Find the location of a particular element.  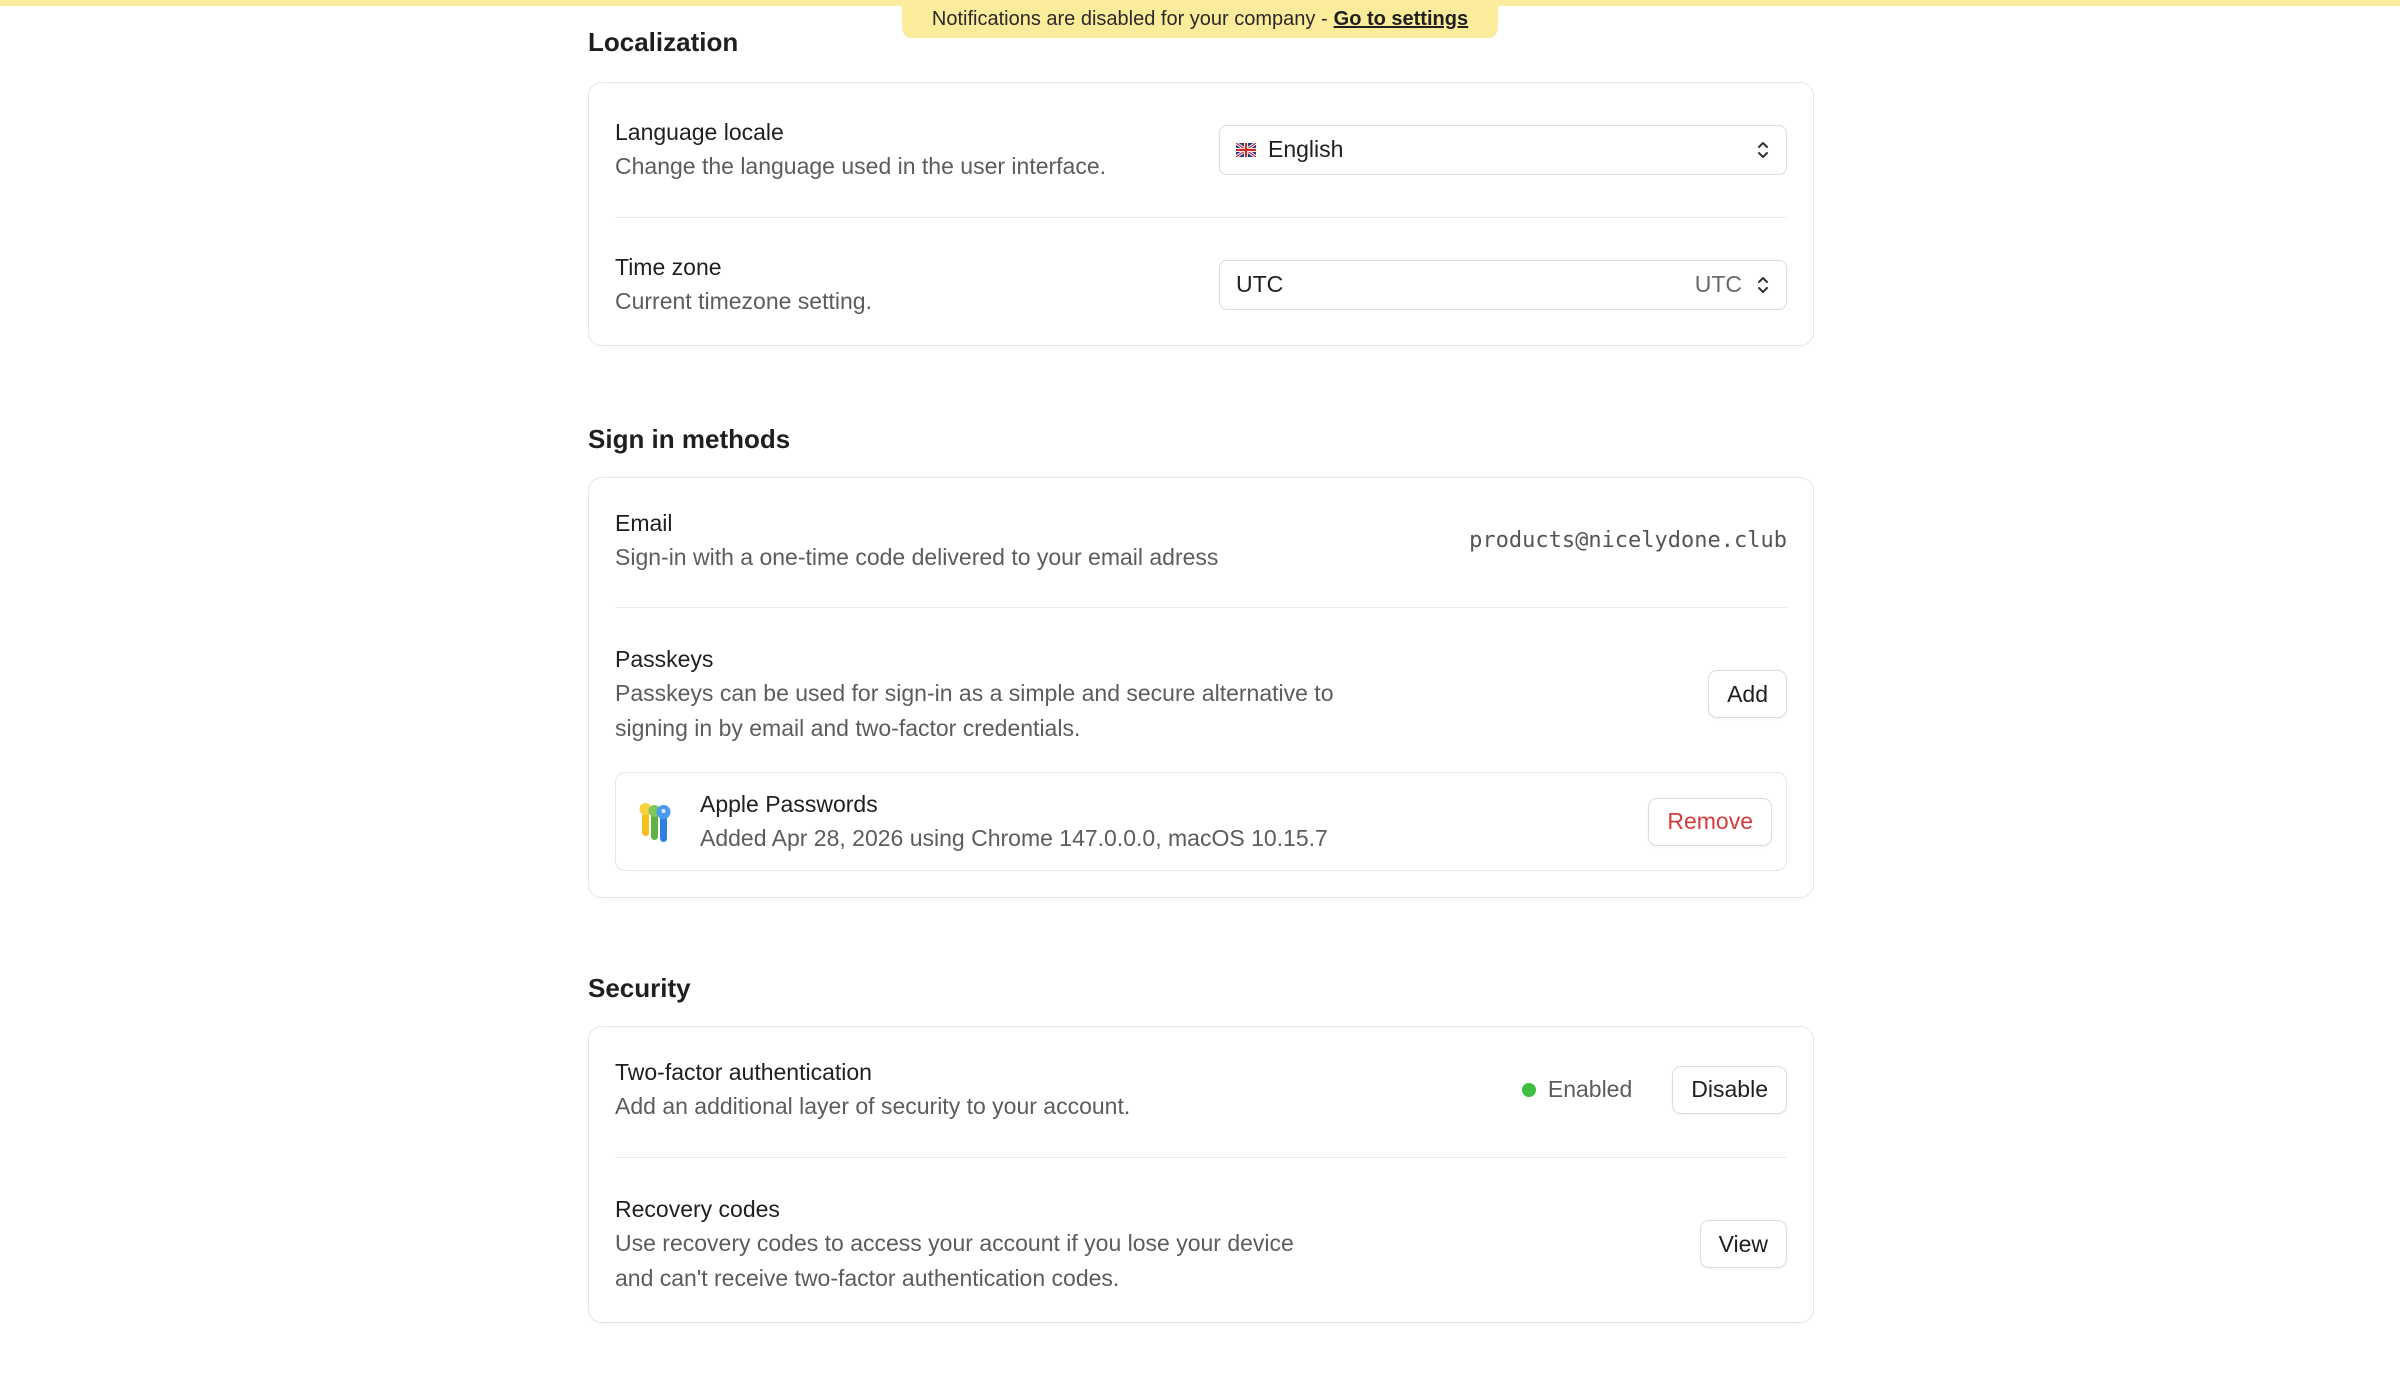

language-select: English is located at coordinates (1503, 149).